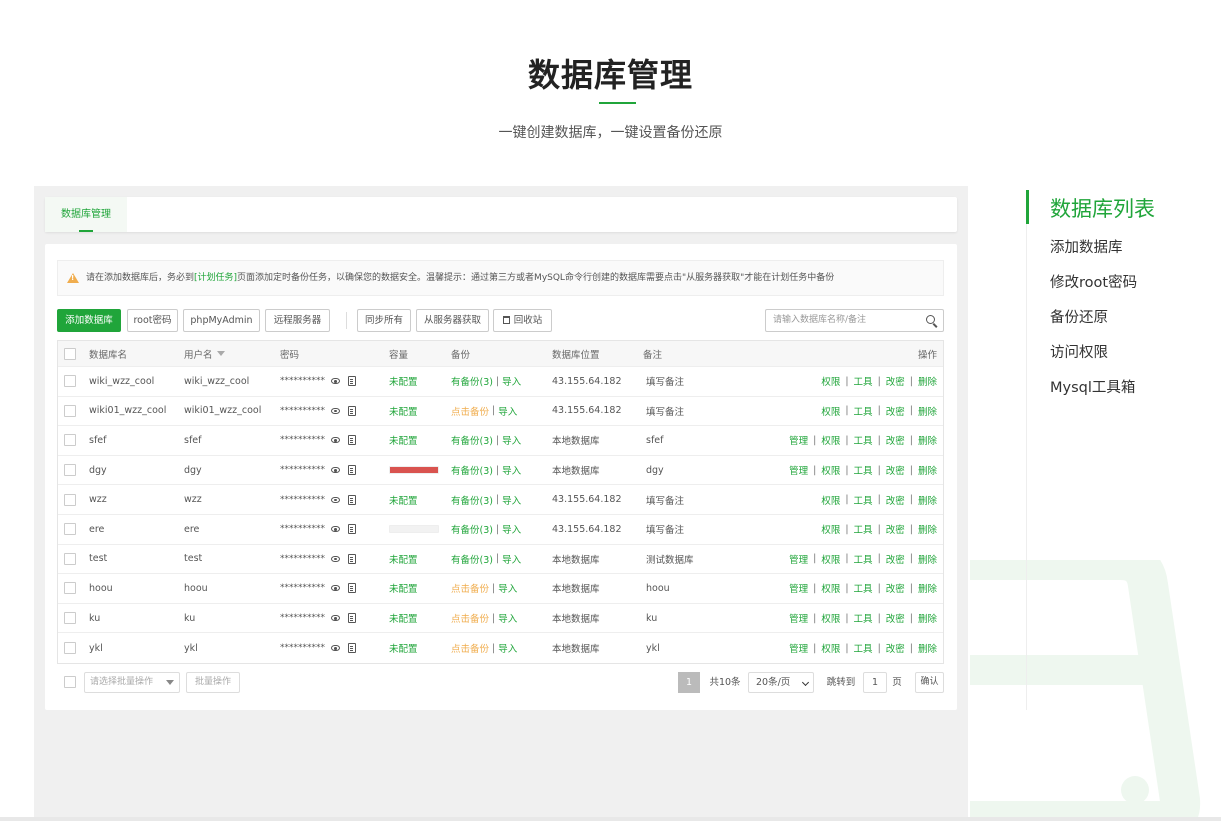 This screenshot has height=821, width=1221. I want to click on db-note: 测试数据库, so click(670, 559).